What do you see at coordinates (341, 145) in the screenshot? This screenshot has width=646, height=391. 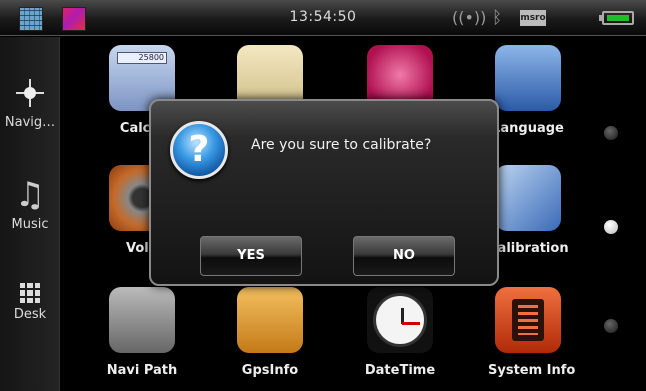 I see `dialog-message: Are you sure to calibrate?` at bounding box center [341, 145].